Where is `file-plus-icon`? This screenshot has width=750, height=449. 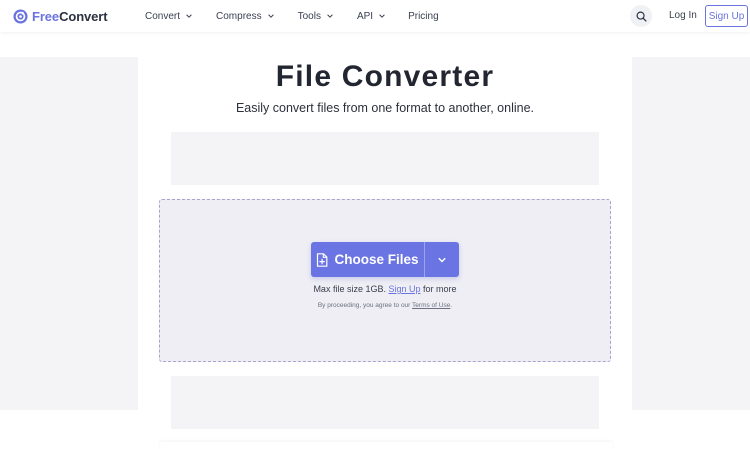
file-plus-icon is located at coordinates (322, 259).